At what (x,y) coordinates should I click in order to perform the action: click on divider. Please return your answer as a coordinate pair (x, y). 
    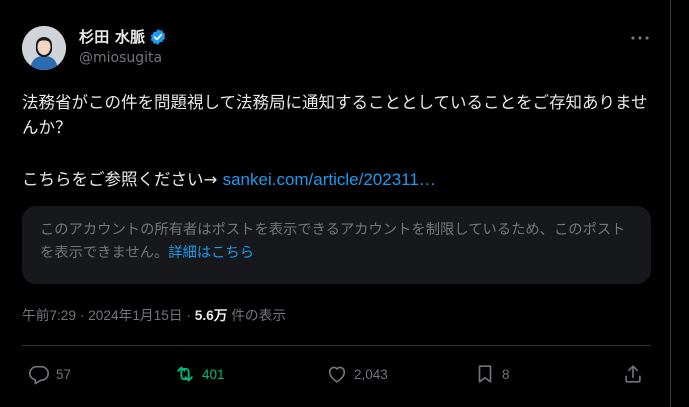
    Looking at the image, I should click on (336, 345).